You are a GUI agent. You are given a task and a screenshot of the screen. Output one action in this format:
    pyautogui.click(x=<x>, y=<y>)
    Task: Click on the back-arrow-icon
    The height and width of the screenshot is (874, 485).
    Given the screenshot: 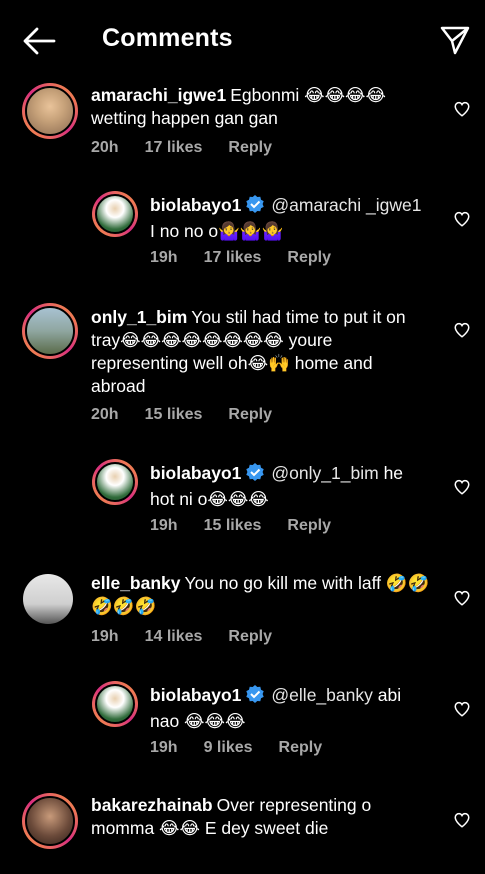 What is the action you would take?
    pyautogui.click(x=39, y=41)
    